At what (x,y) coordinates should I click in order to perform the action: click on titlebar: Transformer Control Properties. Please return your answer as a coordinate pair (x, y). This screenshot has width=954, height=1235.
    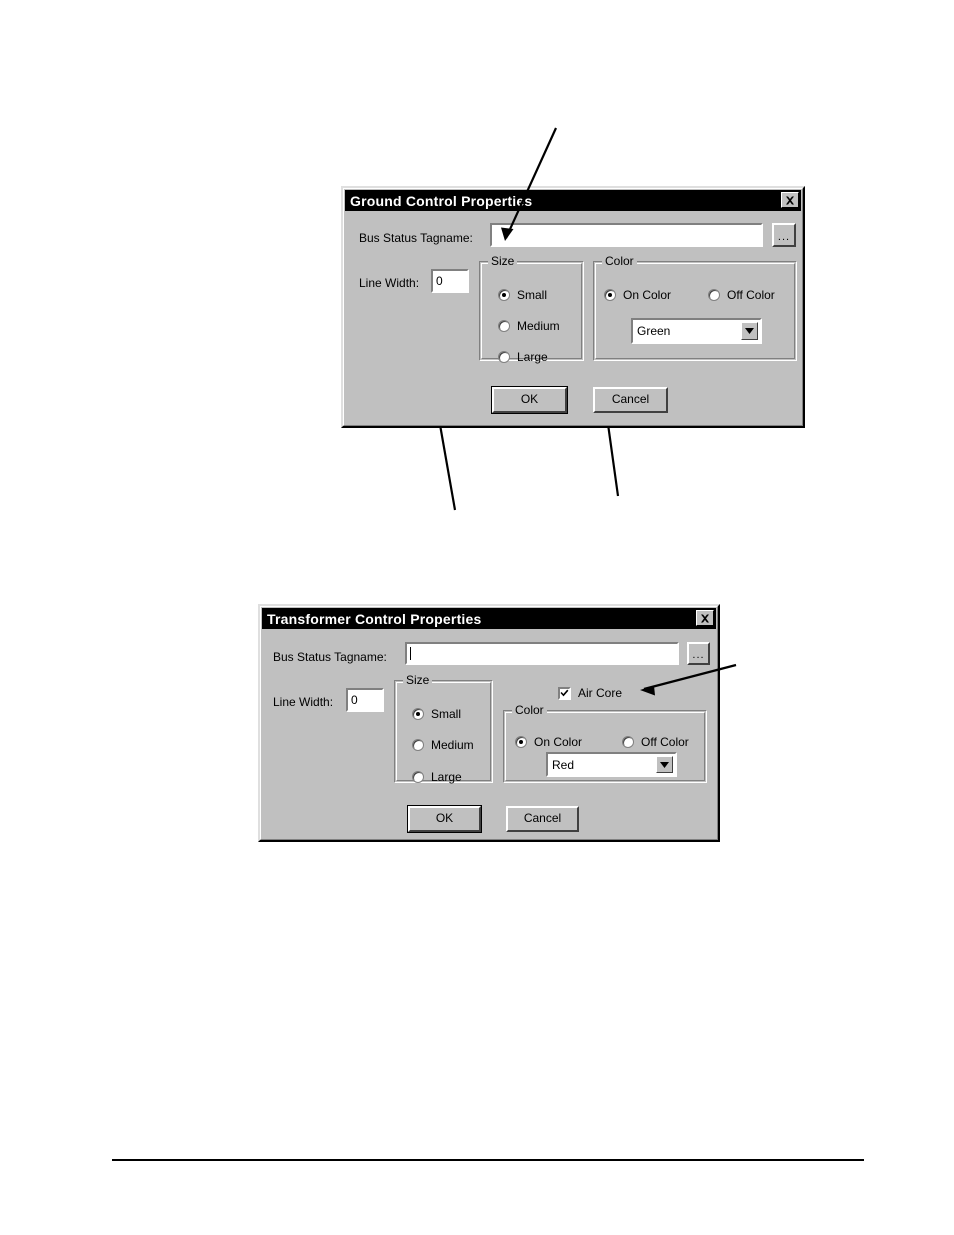
    Looking at the image, I should click on (489, 618).